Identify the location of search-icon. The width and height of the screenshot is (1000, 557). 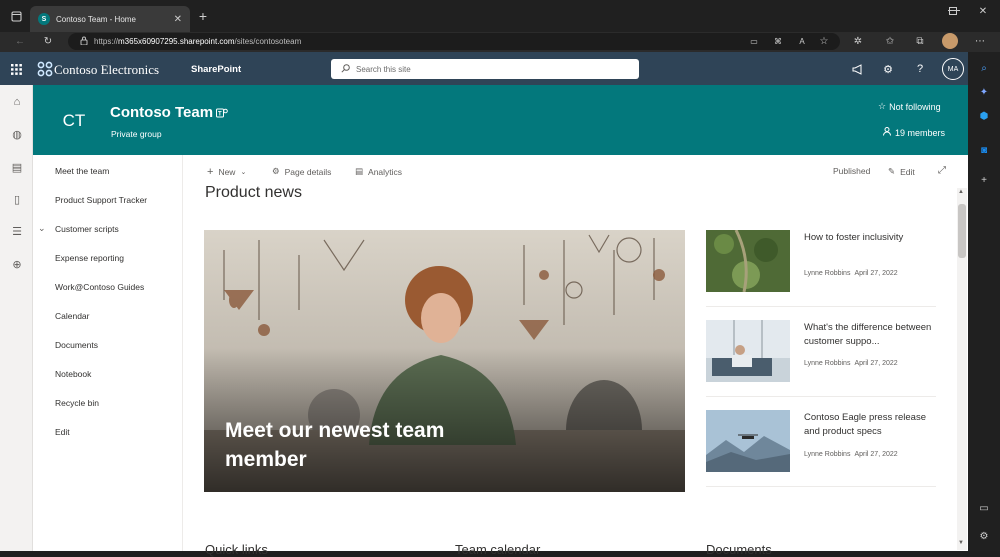
(345, 69).